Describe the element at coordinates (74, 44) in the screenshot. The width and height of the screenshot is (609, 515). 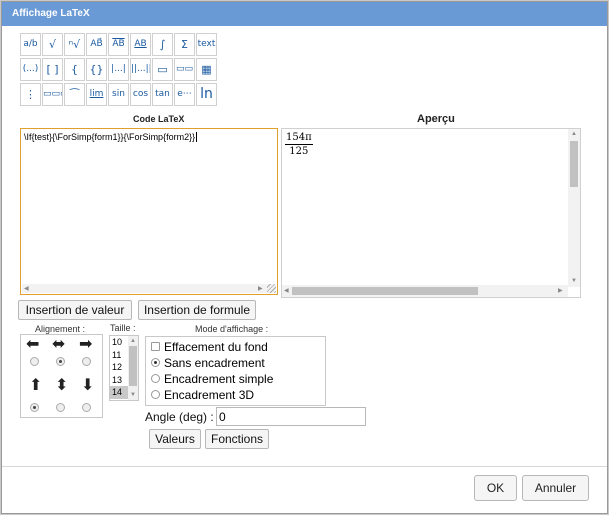
I see `nth-root-icon: ⁿ√` at that location.